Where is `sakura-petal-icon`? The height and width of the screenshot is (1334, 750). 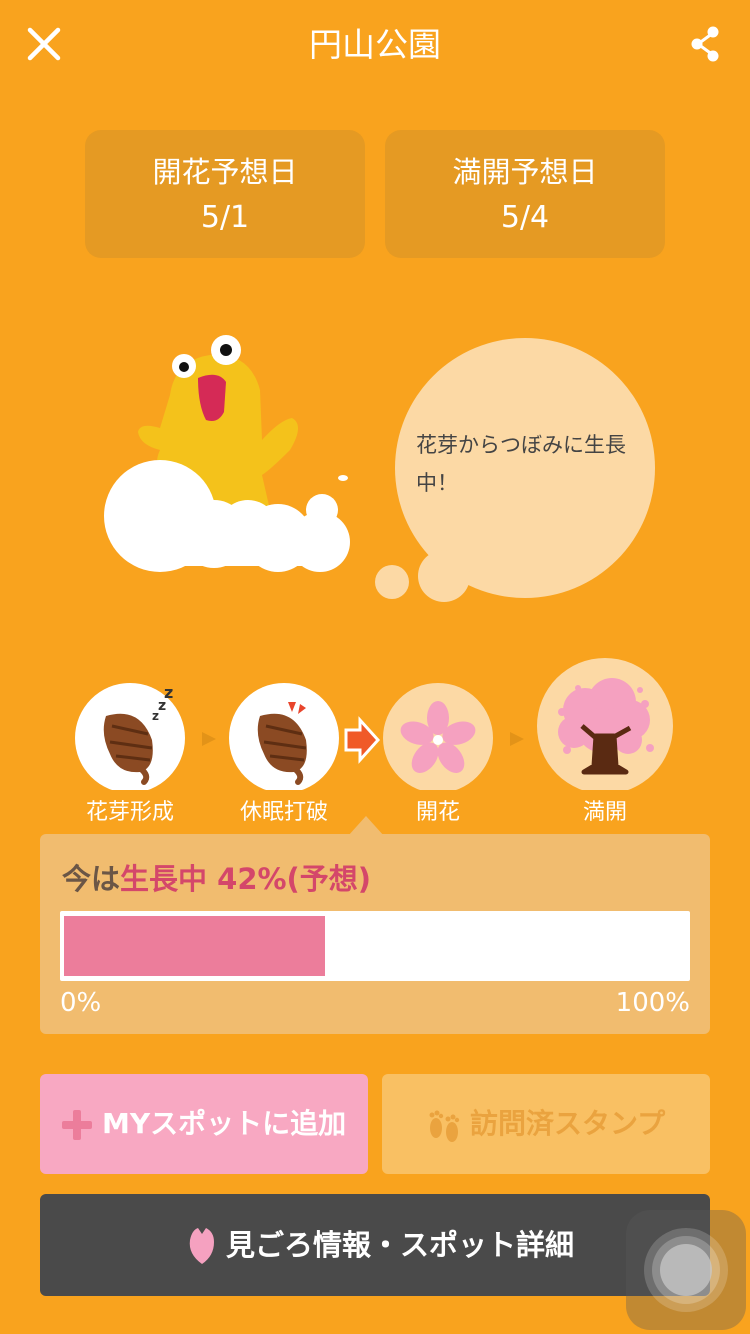 sakura-petal-icon is located at coordinates (201, 1246).